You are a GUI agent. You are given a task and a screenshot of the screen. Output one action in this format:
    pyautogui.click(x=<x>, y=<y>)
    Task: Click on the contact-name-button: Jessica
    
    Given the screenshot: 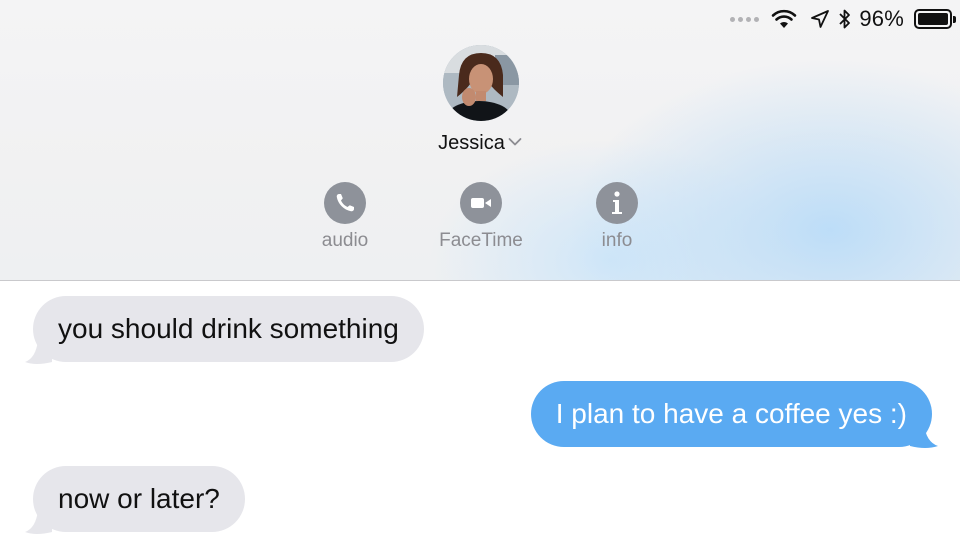 What is the action you would take?
    pyautogui.click(x=480, y=143)
    